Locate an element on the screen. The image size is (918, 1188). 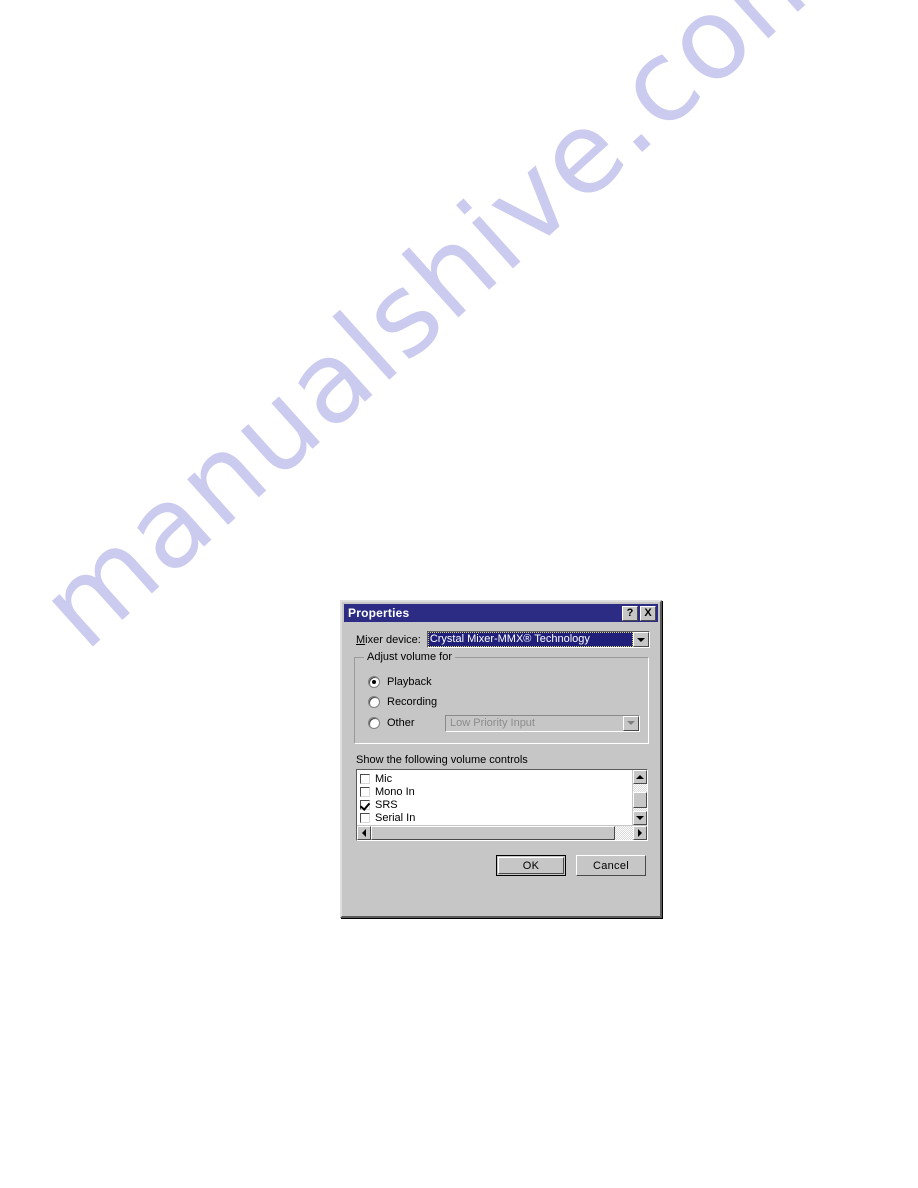
volume-controls-label: Show the following volume controls is located at coordinates (442, 760).